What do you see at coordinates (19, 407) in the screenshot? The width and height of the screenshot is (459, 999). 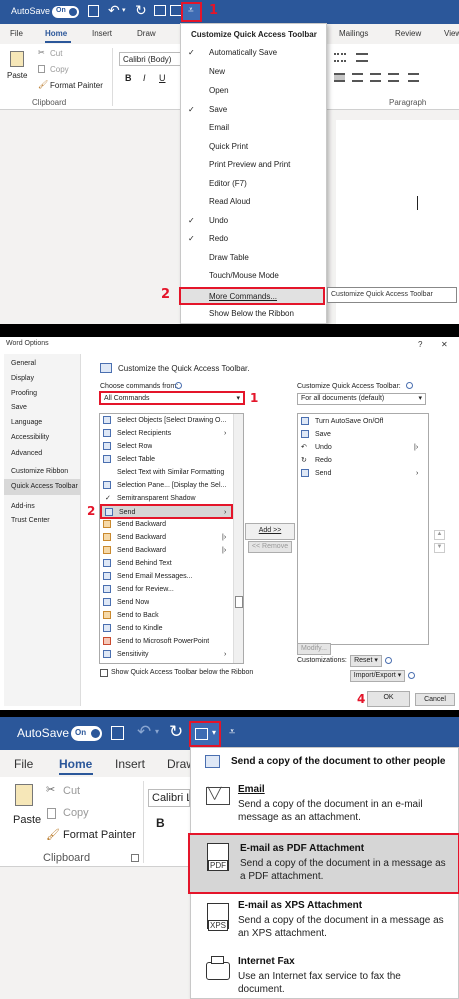 I see `sidebar-item-save: Save` at bounding box center [19, 407].